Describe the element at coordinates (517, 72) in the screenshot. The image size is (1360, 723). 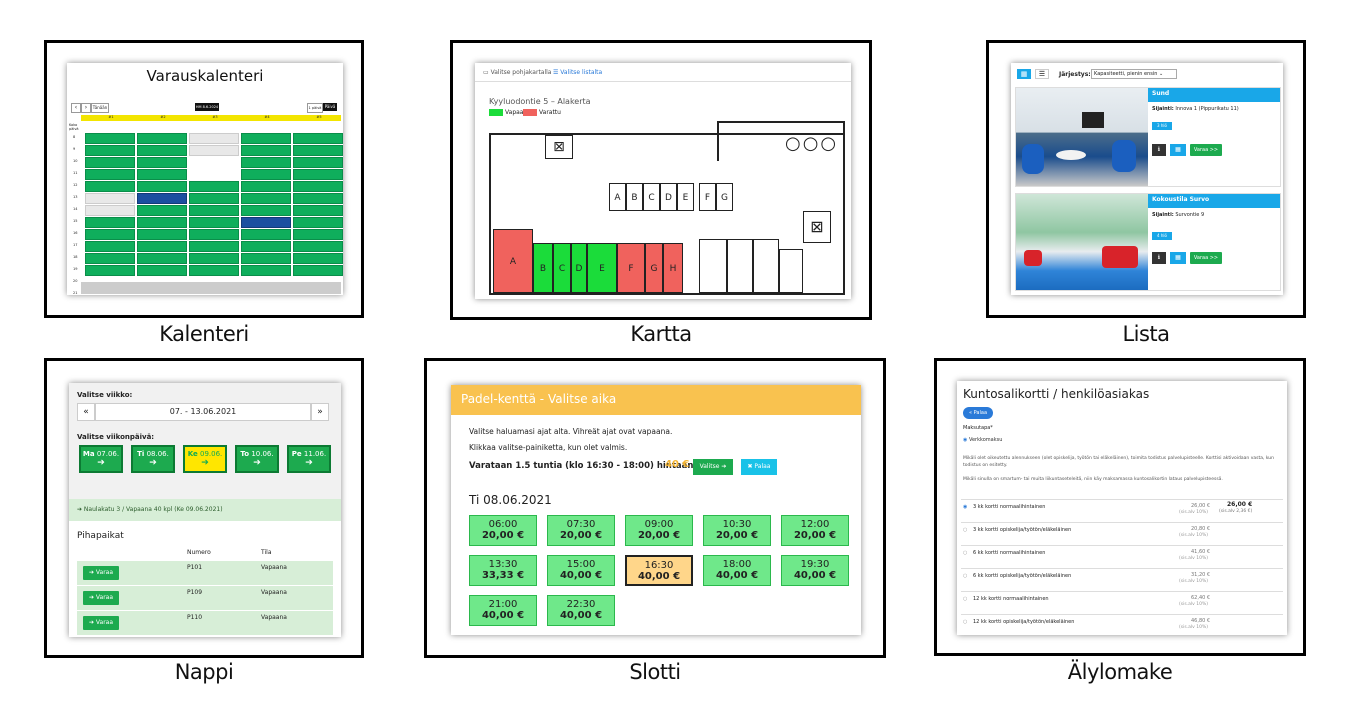
I see `tab-map: ▭ Valitse pohjakartalla` at that location.